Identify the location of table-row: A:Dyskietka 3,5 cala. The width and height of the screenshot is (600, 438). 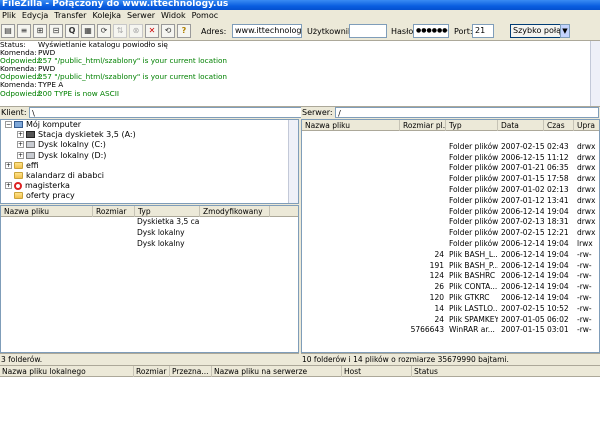
(149, 222).